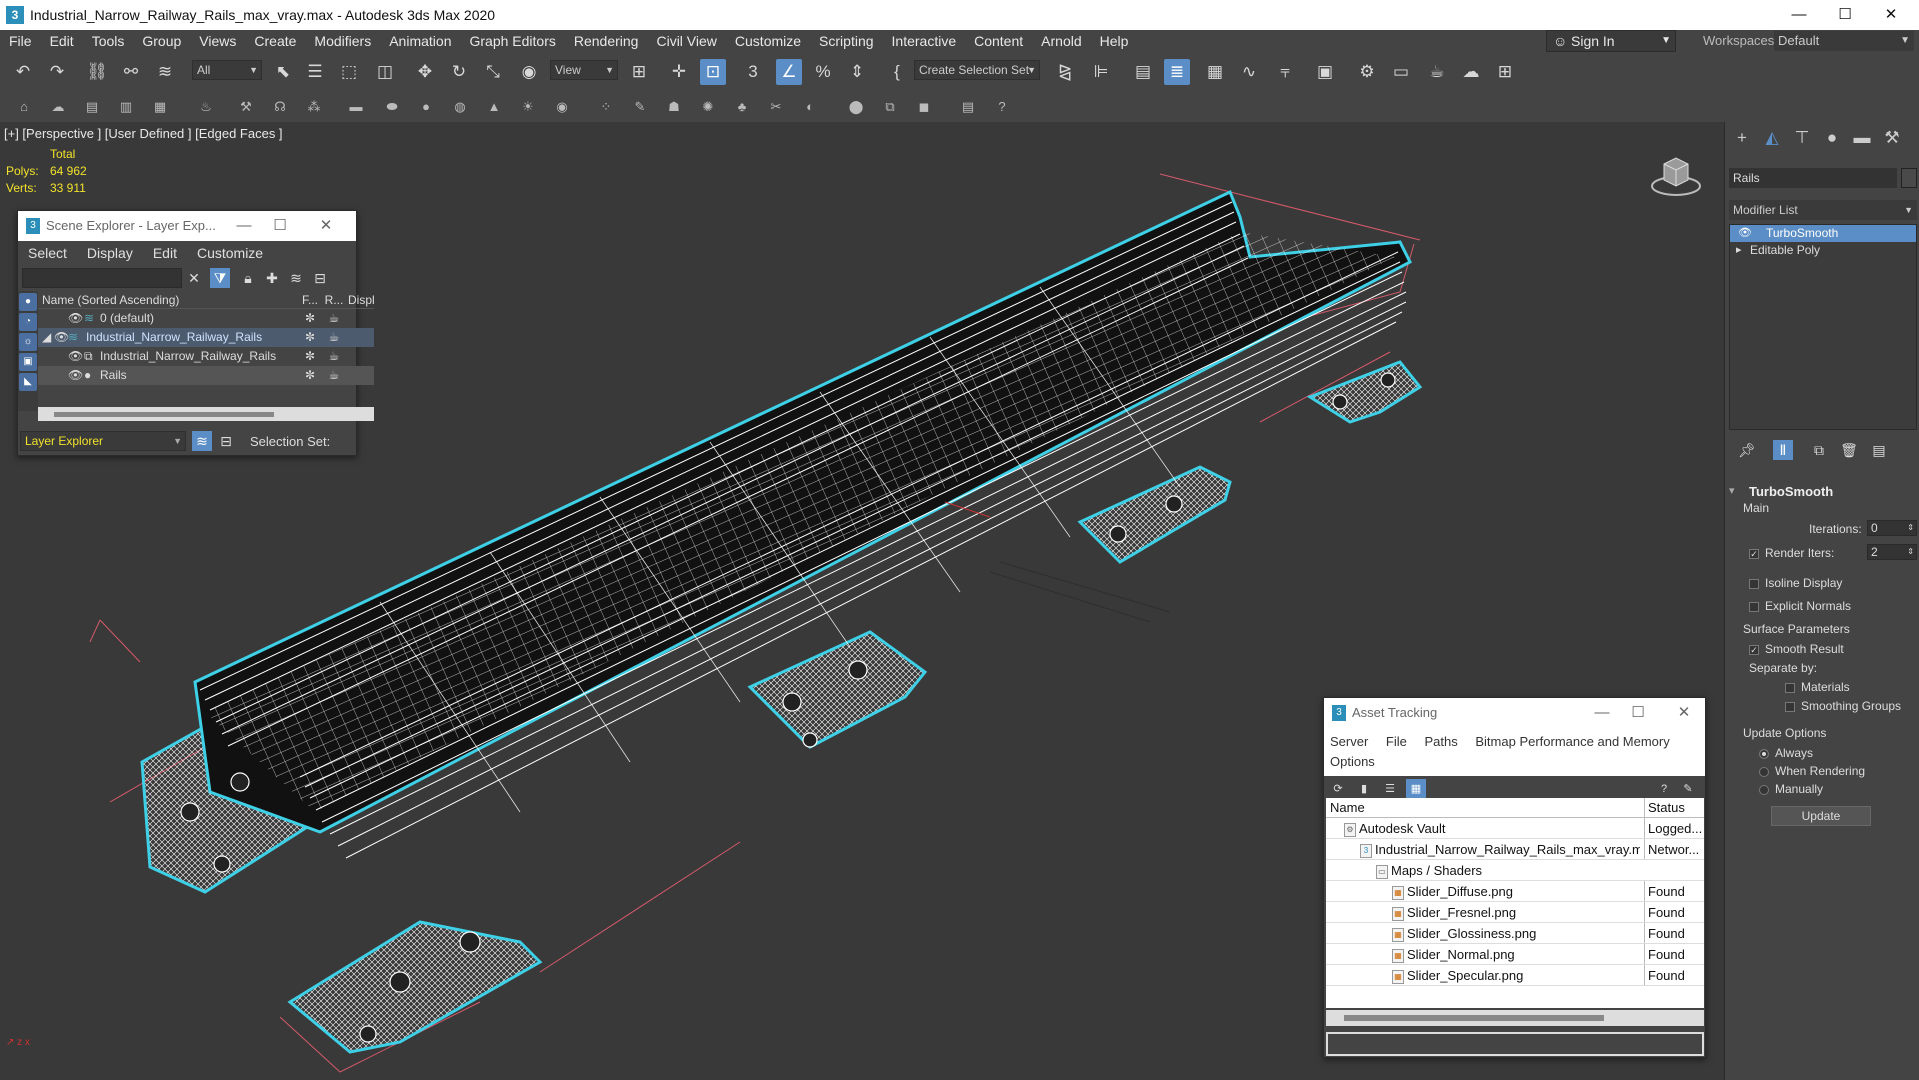  What do you see at coordinates (58, 107) in the screenshot?
I see `cloud-icon: ☁` at bounding box center [58, 107].